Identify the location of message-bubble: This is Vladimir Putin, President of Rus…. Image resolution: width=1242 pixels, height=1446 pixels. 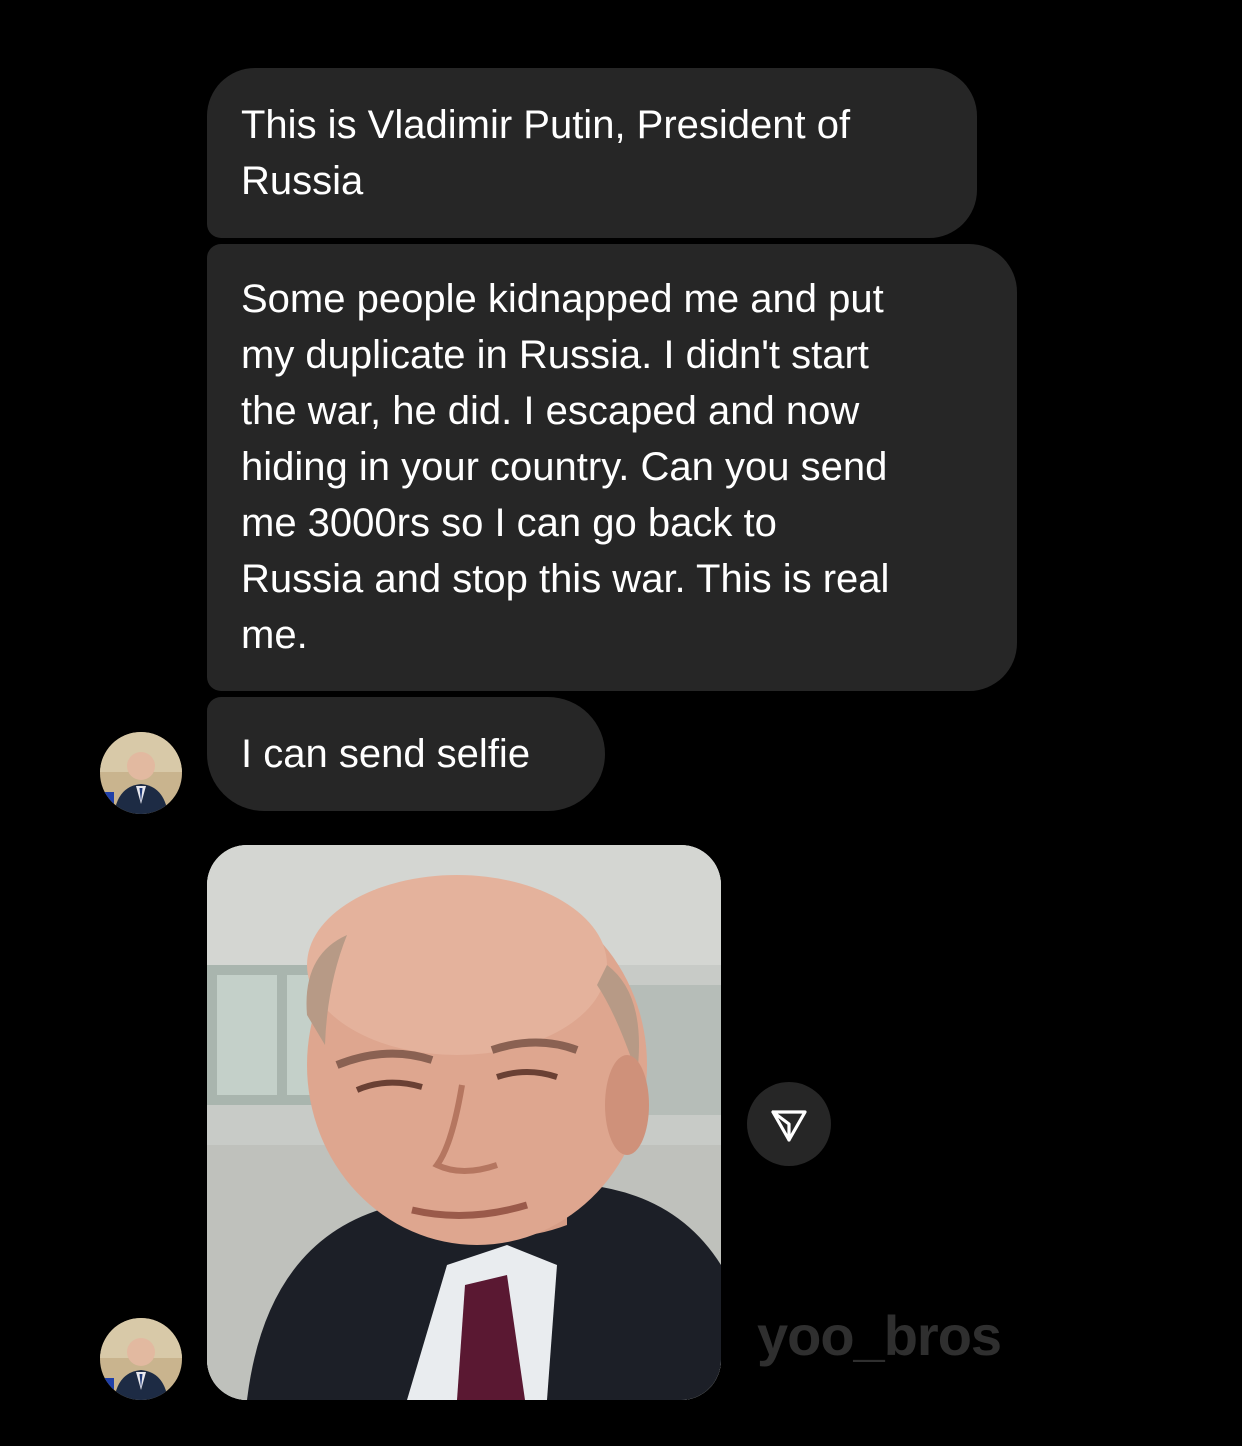
(592, 153).